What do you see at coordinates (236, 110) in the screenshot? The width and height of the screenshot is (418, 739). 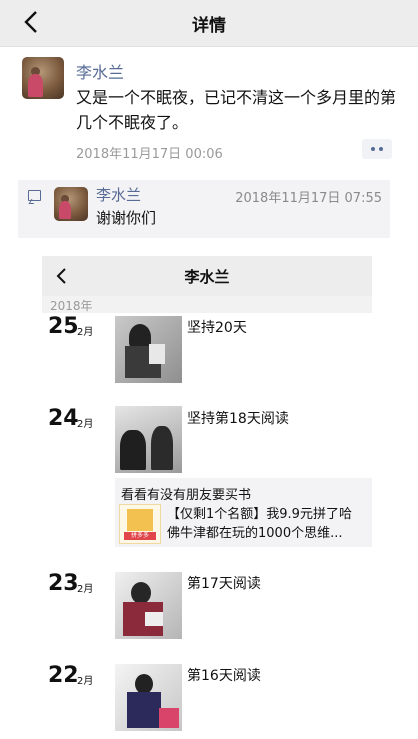 I see `post-content: 又是一个不眠夜，已记不清这一个多月里的第几个不眠夜了。` at bounding box center [236, 110].